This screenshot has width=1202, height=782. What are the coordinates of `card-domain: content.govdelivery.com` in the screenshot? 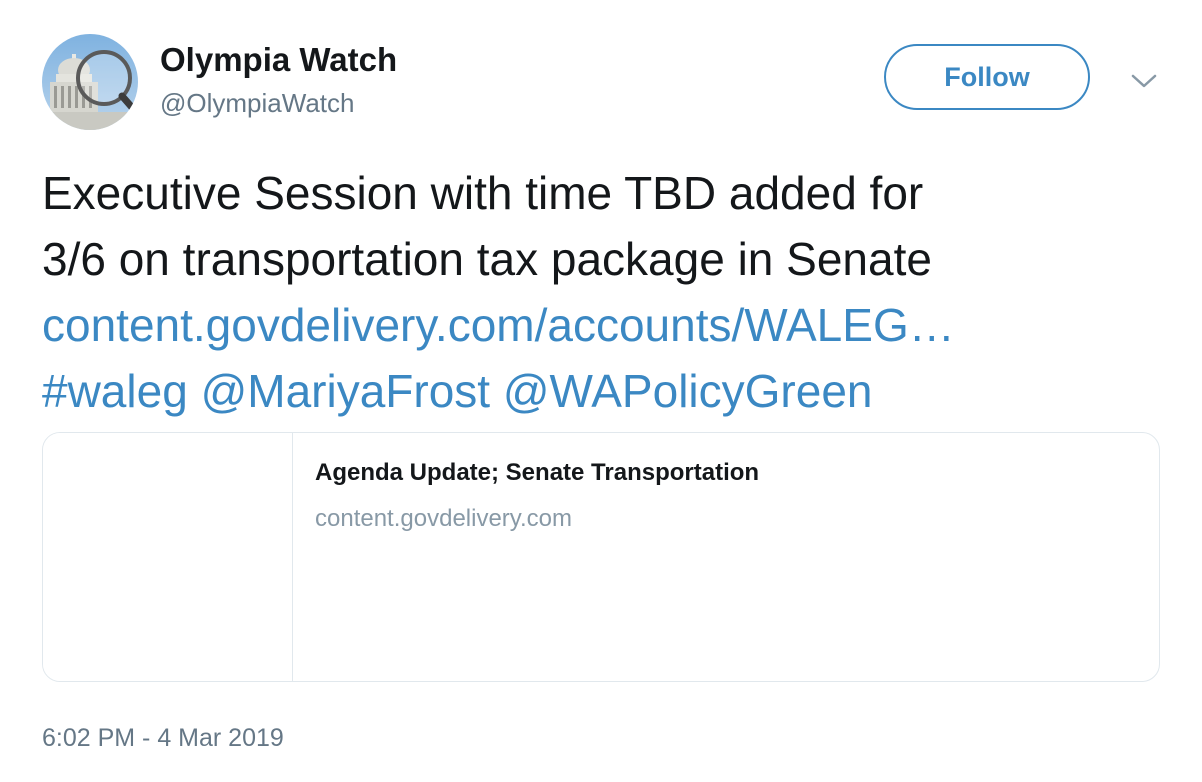 It's located at (444, 518).